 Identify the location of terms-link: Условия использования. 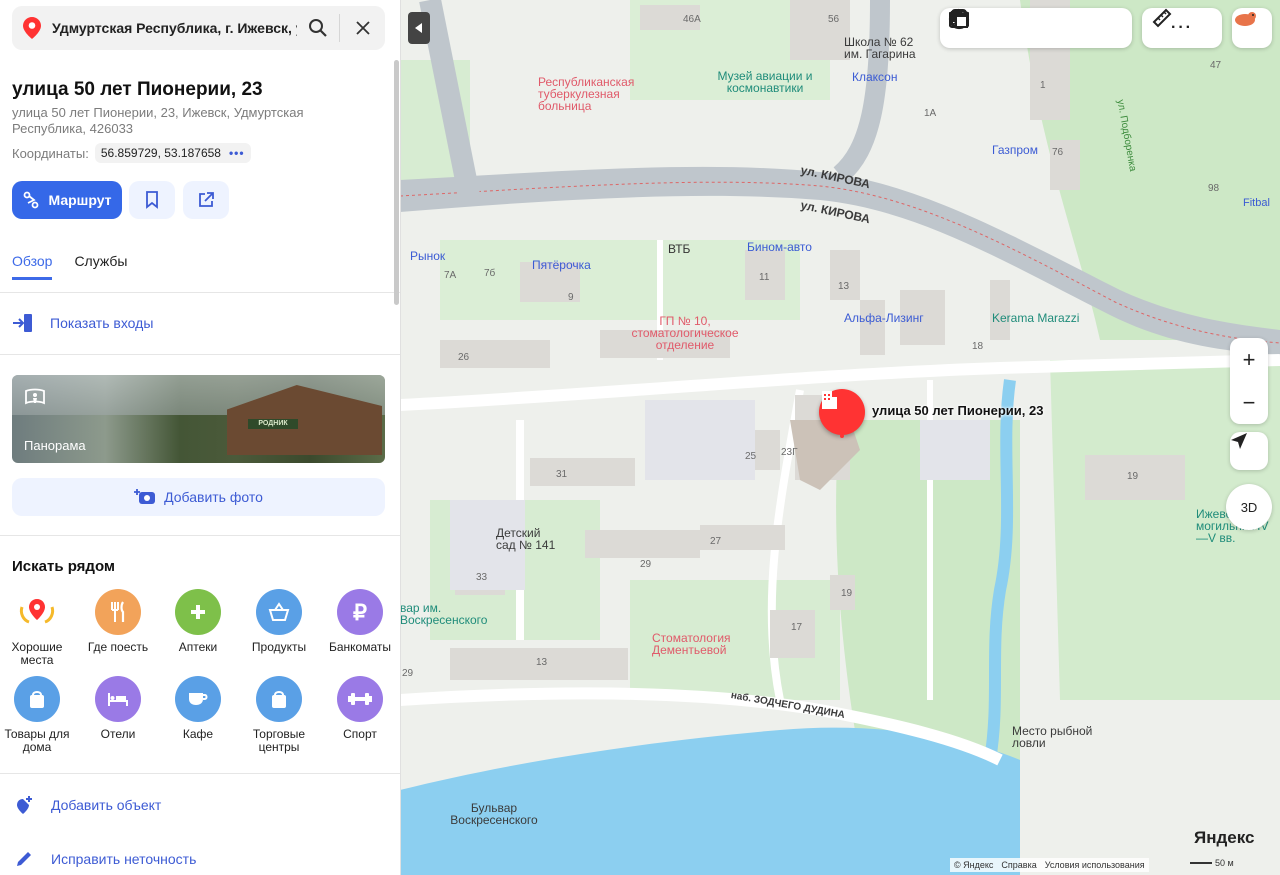
(1095, 865).